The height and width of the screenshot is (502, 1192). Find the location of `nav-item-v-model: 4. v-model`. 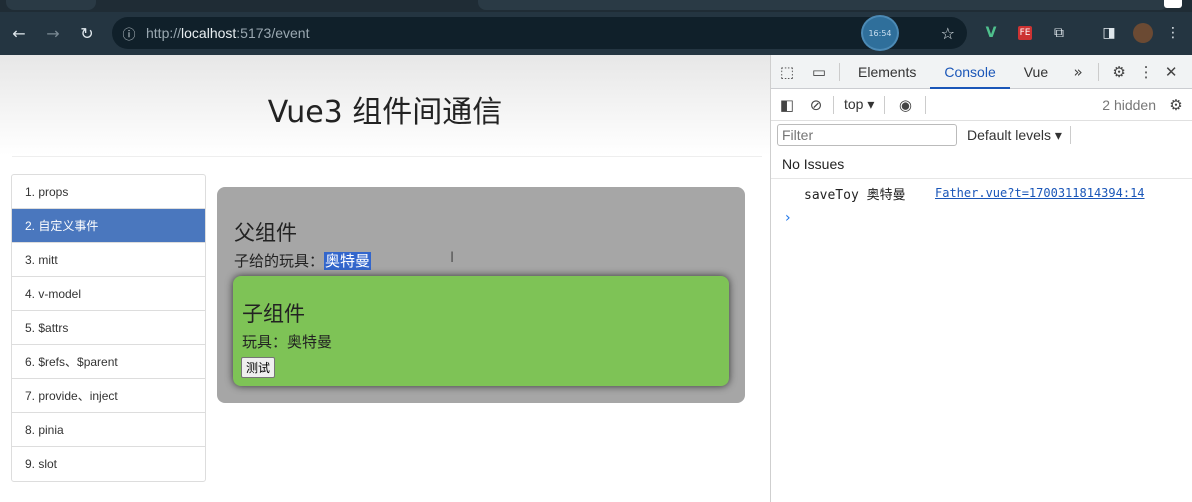

nav-item-v-model: 4. v-model is located at coordinates (108, 294).